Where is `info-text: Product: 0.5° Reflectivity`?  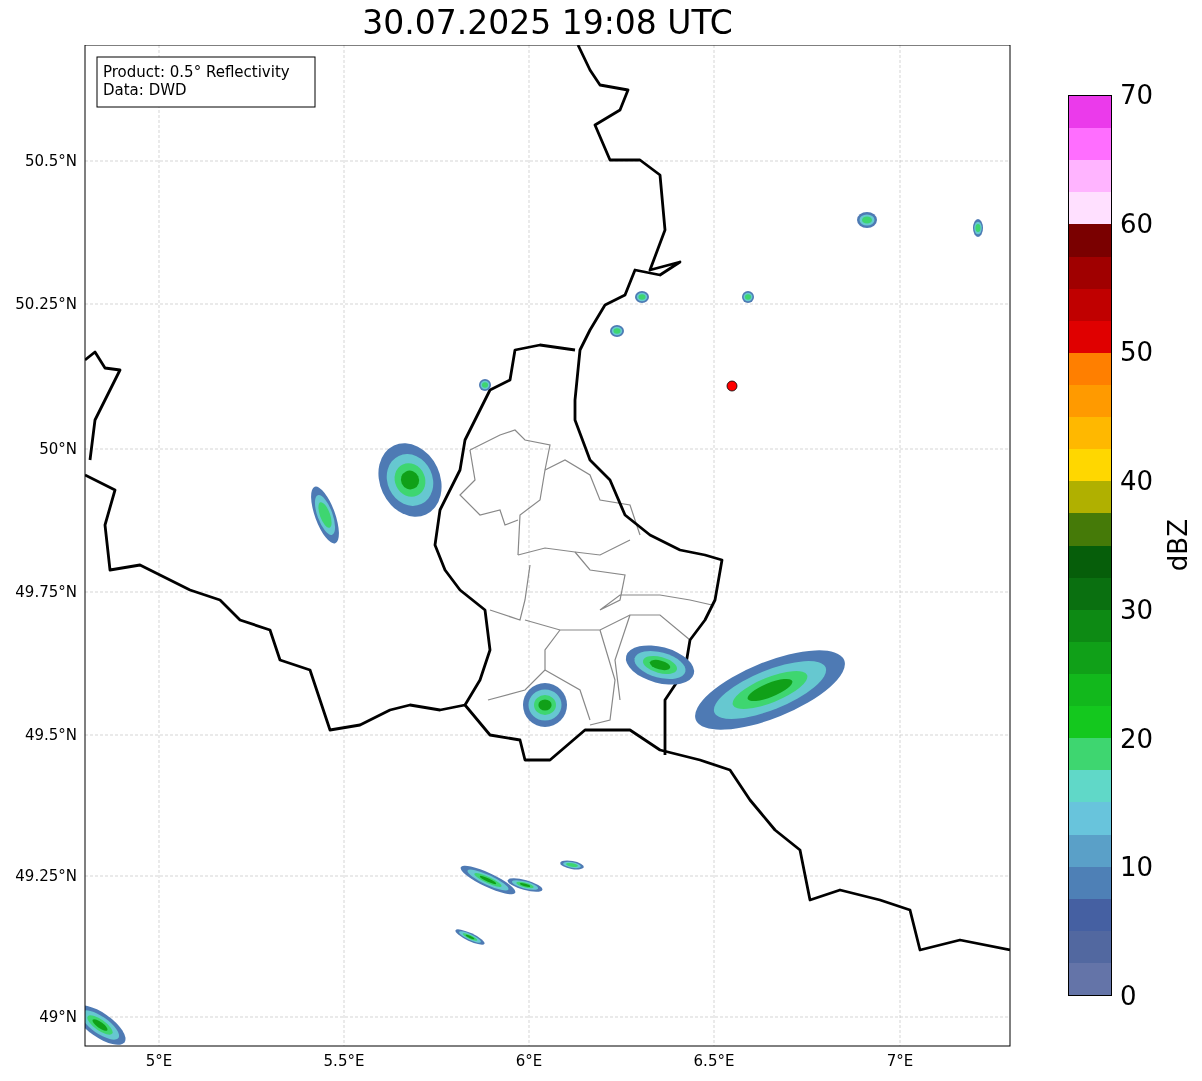
info-text: Product: 0.5° Reflectivity is located at coordinates (196, 72).